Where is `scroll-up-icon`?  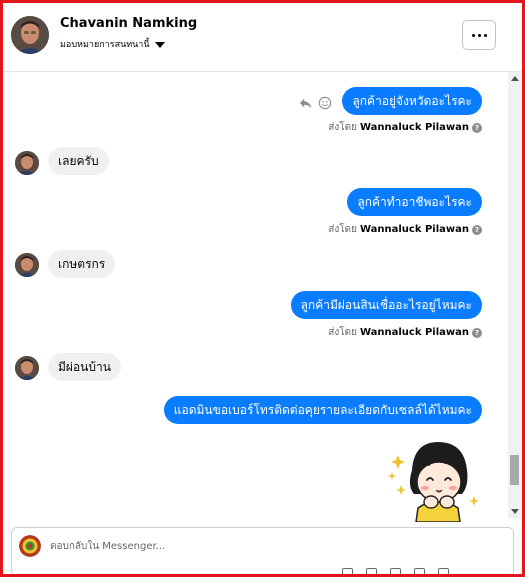 scroll-up-icon is located at coordinates (515, 78).